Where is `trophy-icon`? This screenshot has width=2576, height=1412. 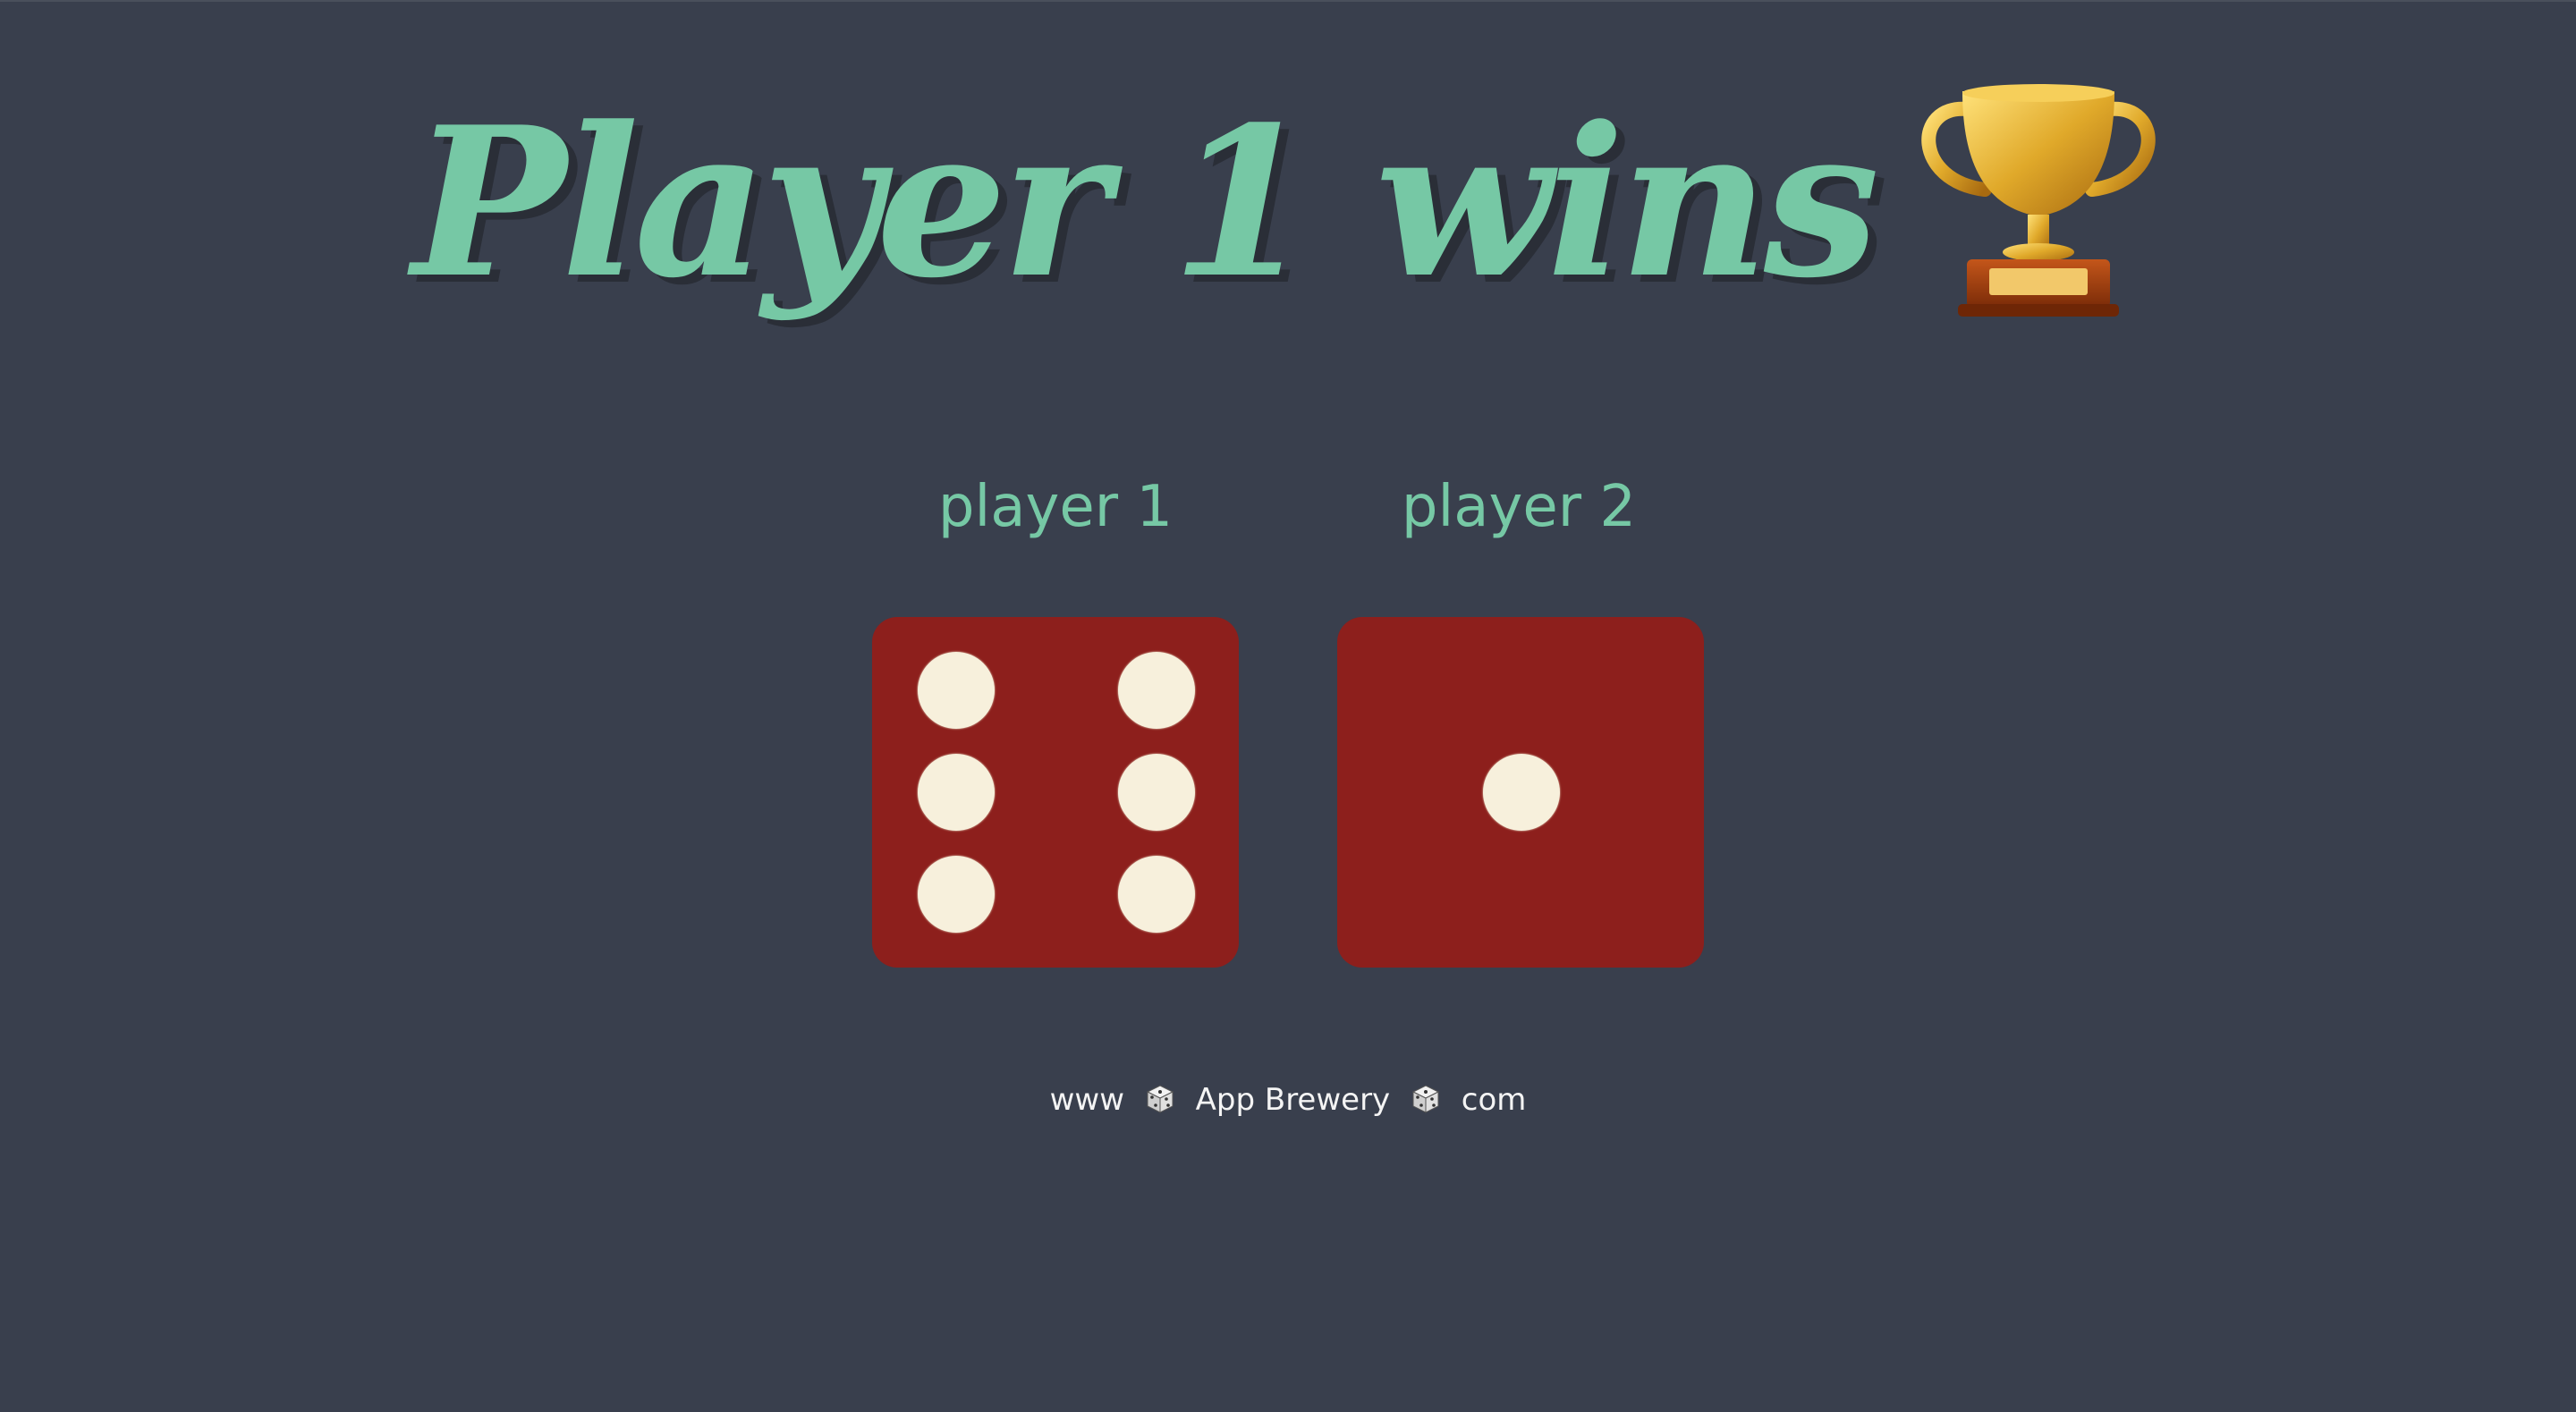 trophy-icon is located at coordinates (2038, 200).